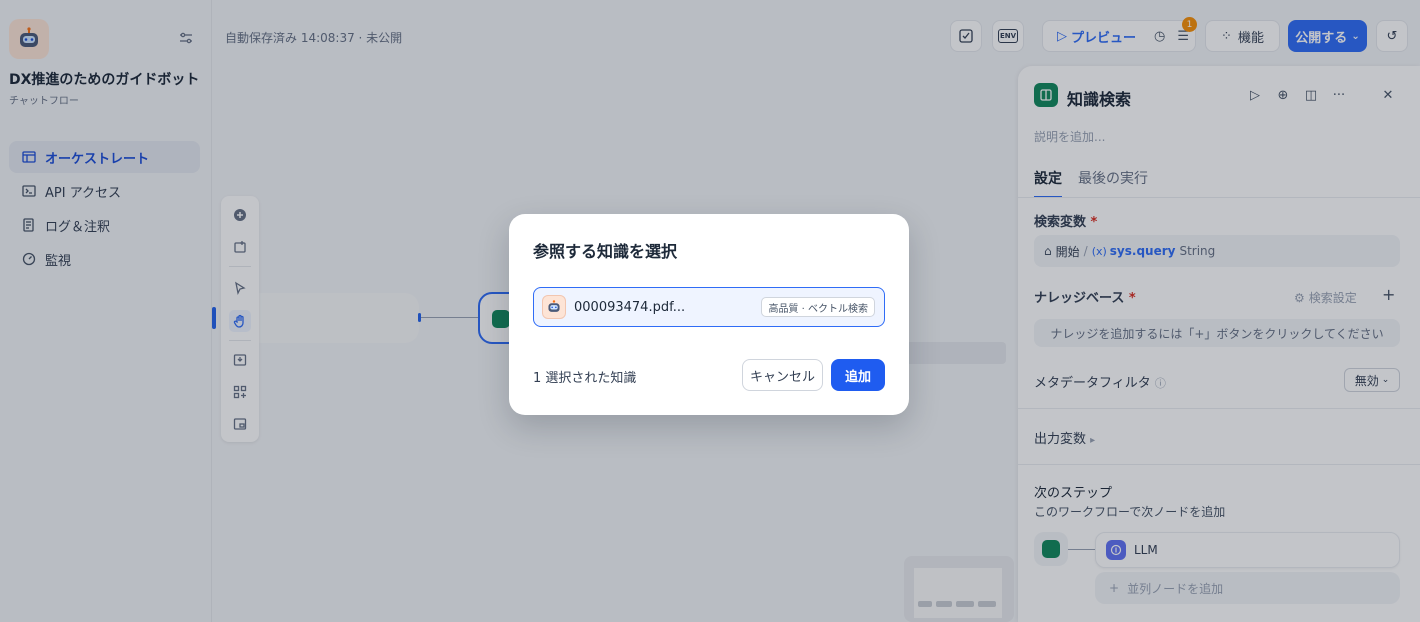 This screenshot has width=1420, height=622. I want to click on knowledge-item-tag: 高品質 · ベクトル検索, so click(818, 307).